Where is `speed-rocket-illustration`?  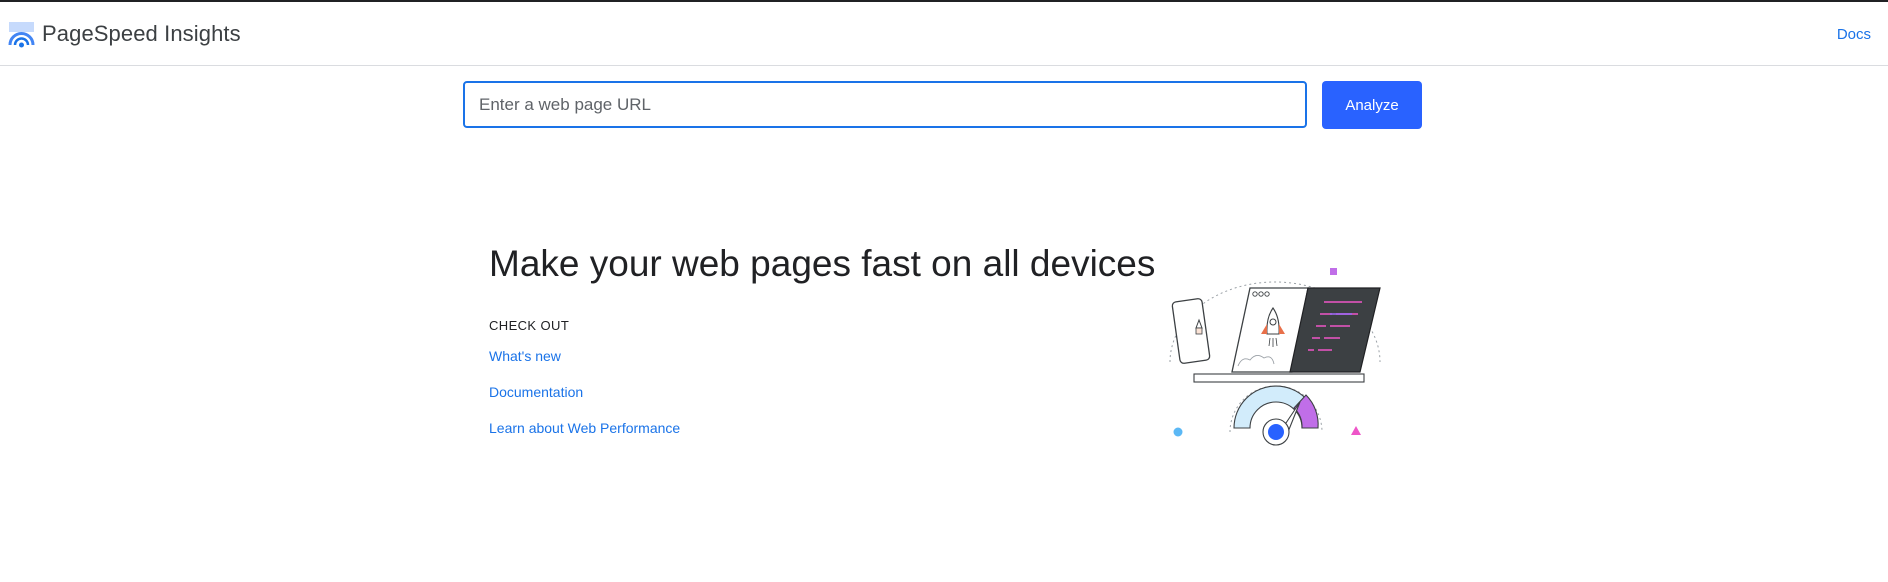 speed-rocket-illustration is located at coordinates (1275, 357).